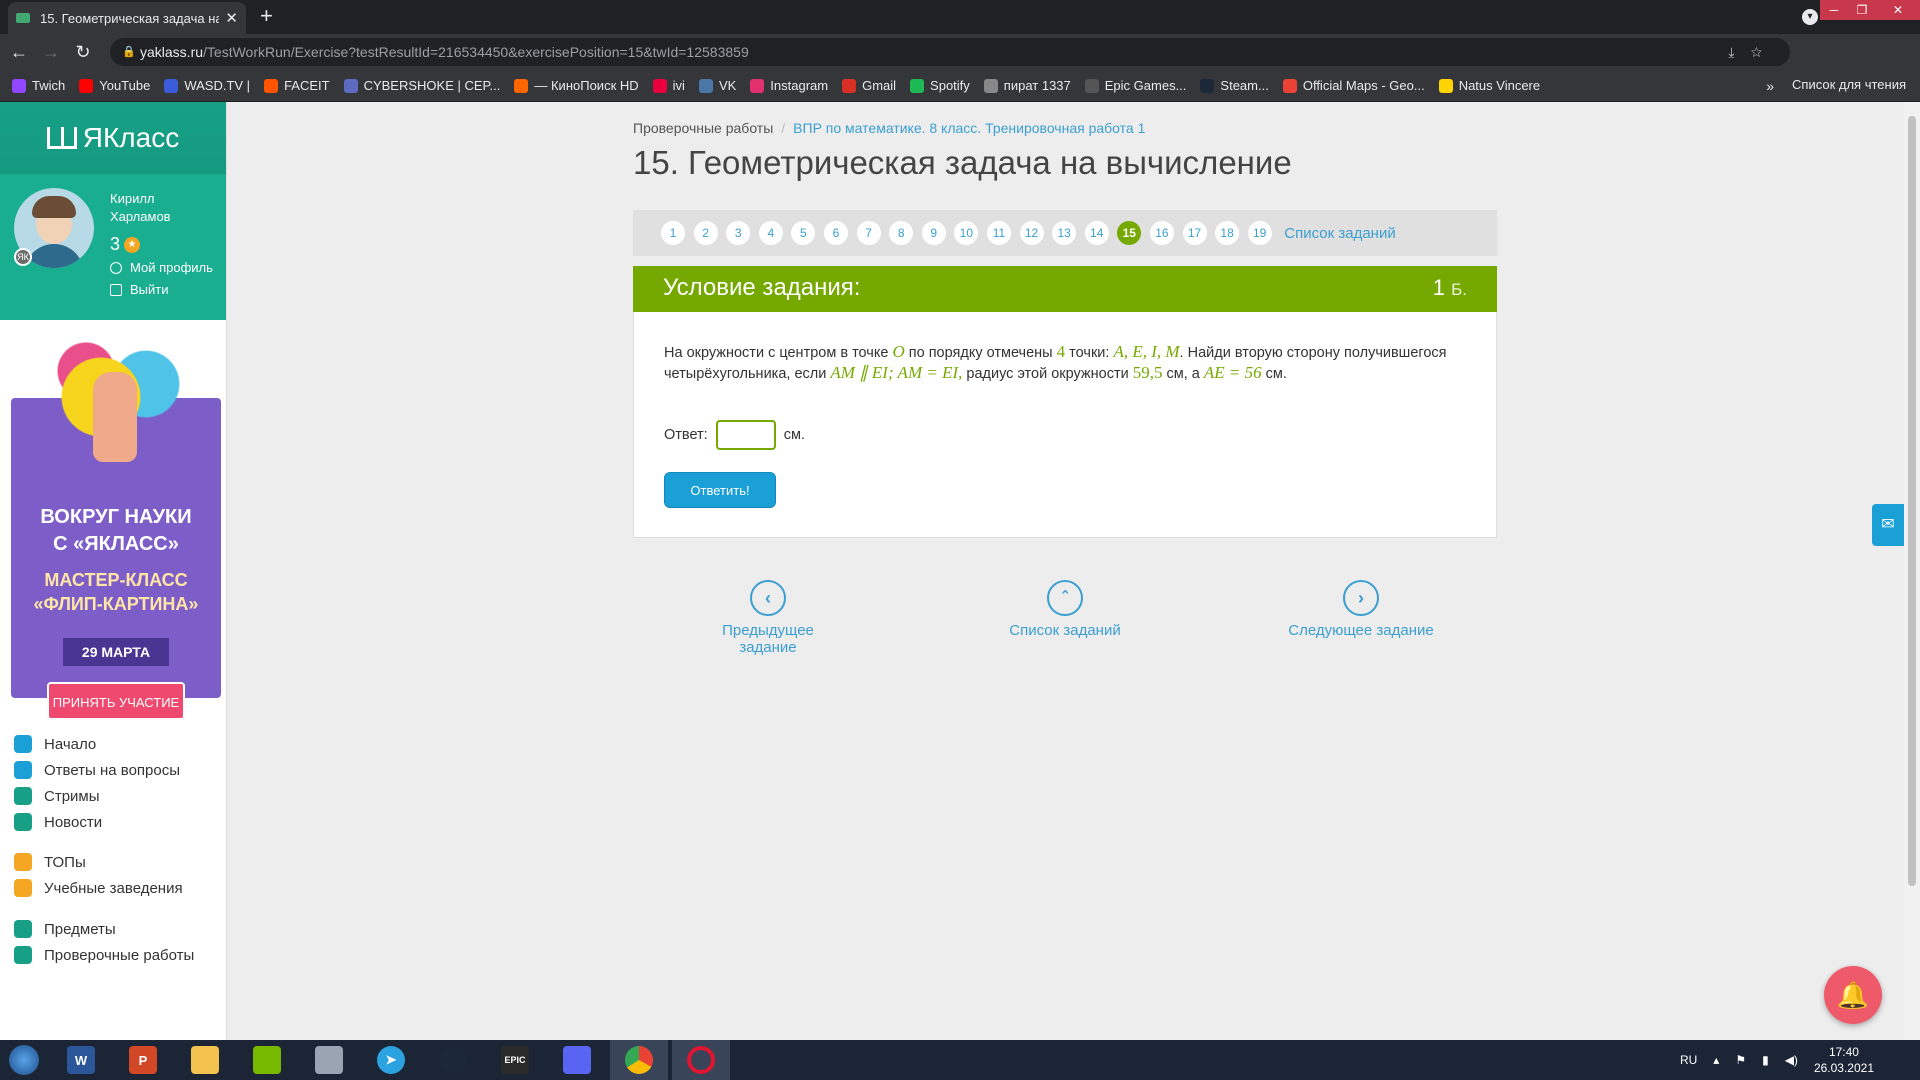 This screenshot has height=1080, width=1920. What do you see at coordinates (869, 85) in the screenshot?
I see `bookmark-item: Gmail` at bounding box center [869, 85].